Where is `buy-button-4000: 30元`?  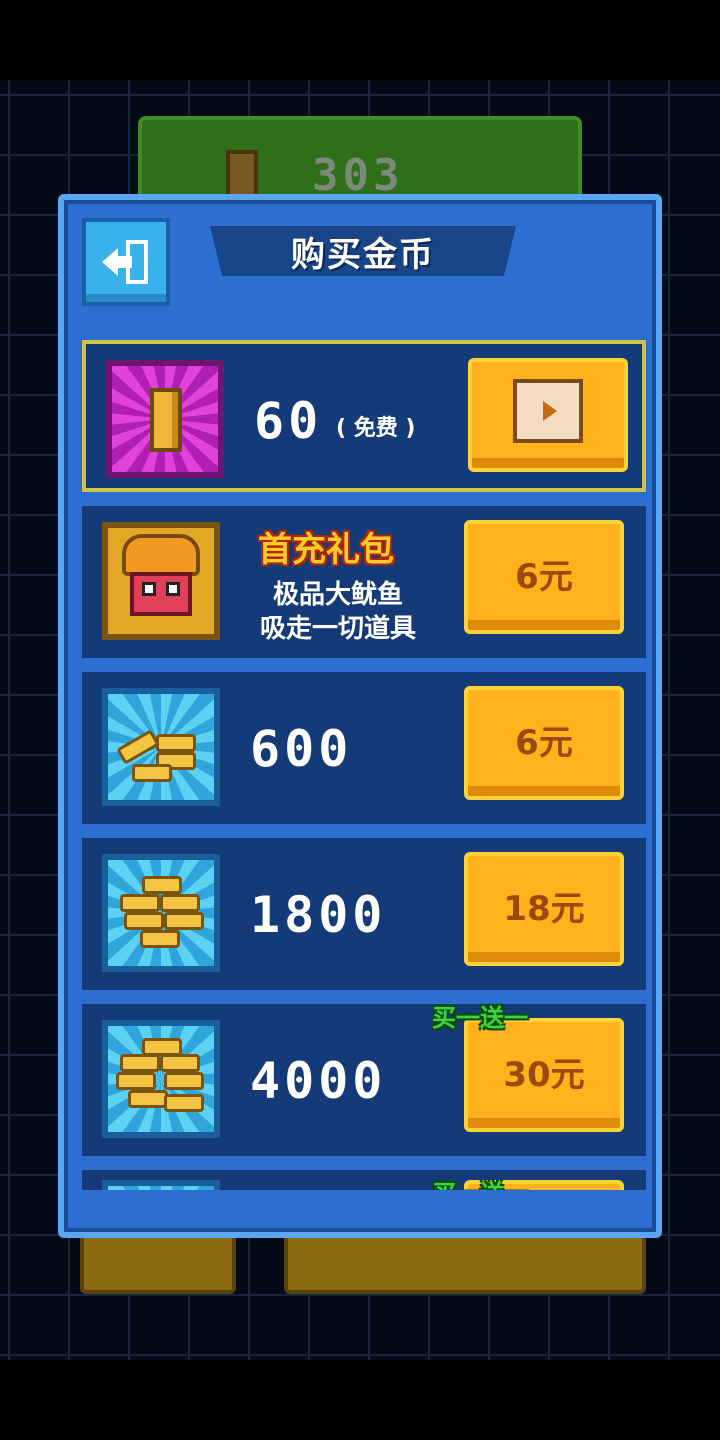
buy-button-4000: 30元 is located at coordinates (544, 1075).